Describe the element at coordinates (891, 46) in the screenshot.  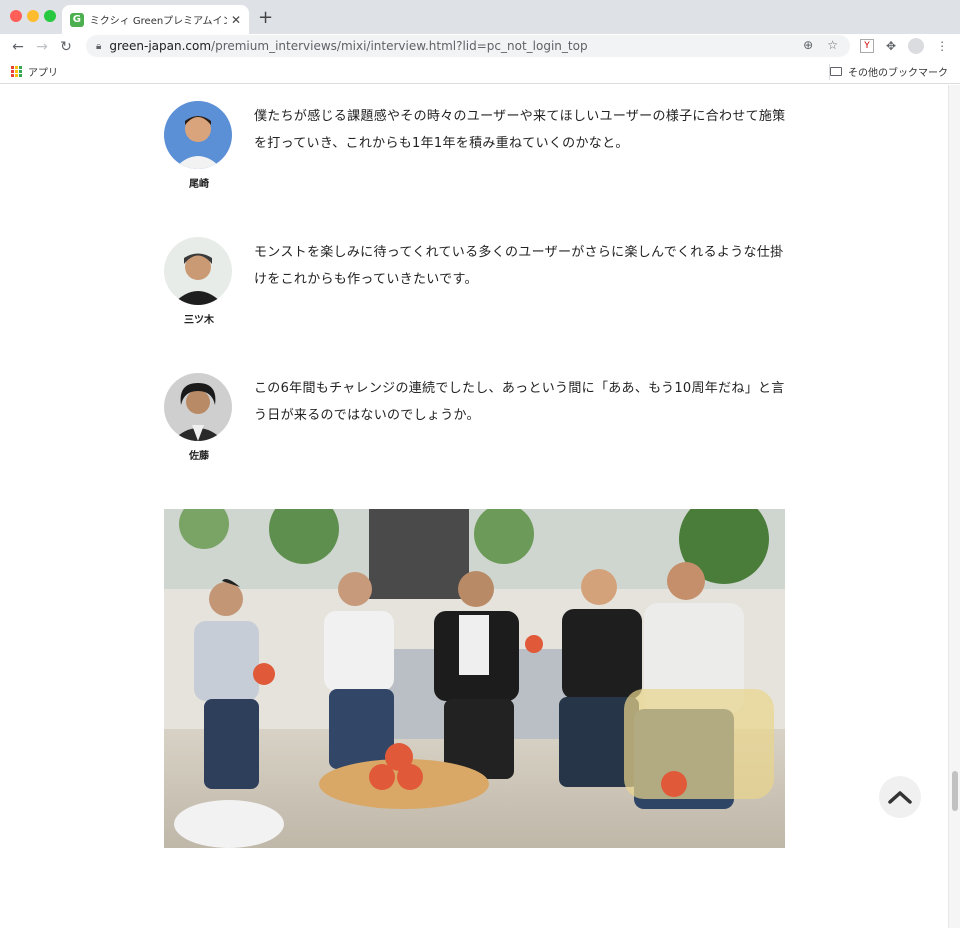
I see `puzzle-icon: ✥` at that location.